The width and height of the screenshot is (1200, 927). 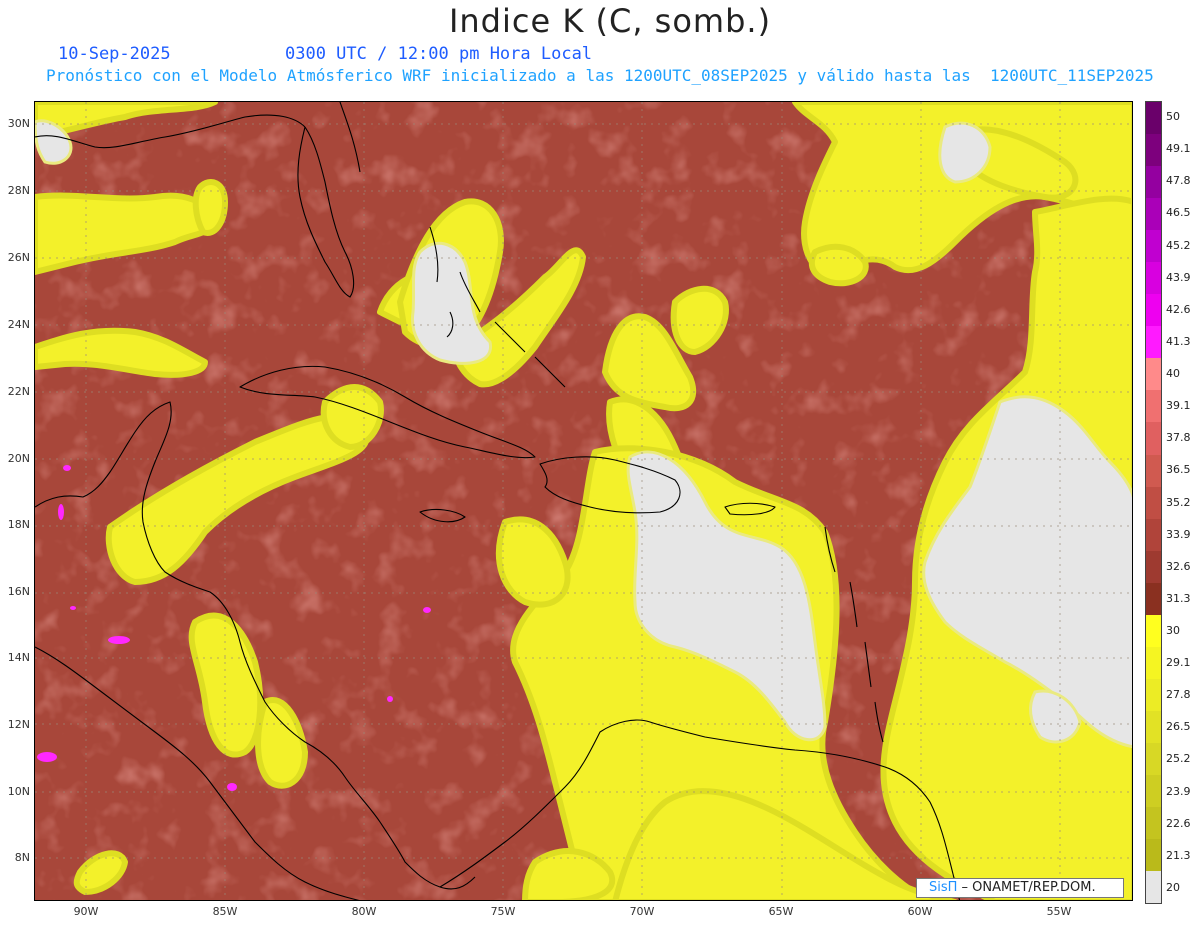 What do you see at coordinates (18, 190) in the screenshot?
I see `lat-label: 28N` at bounding box center [18, 190].